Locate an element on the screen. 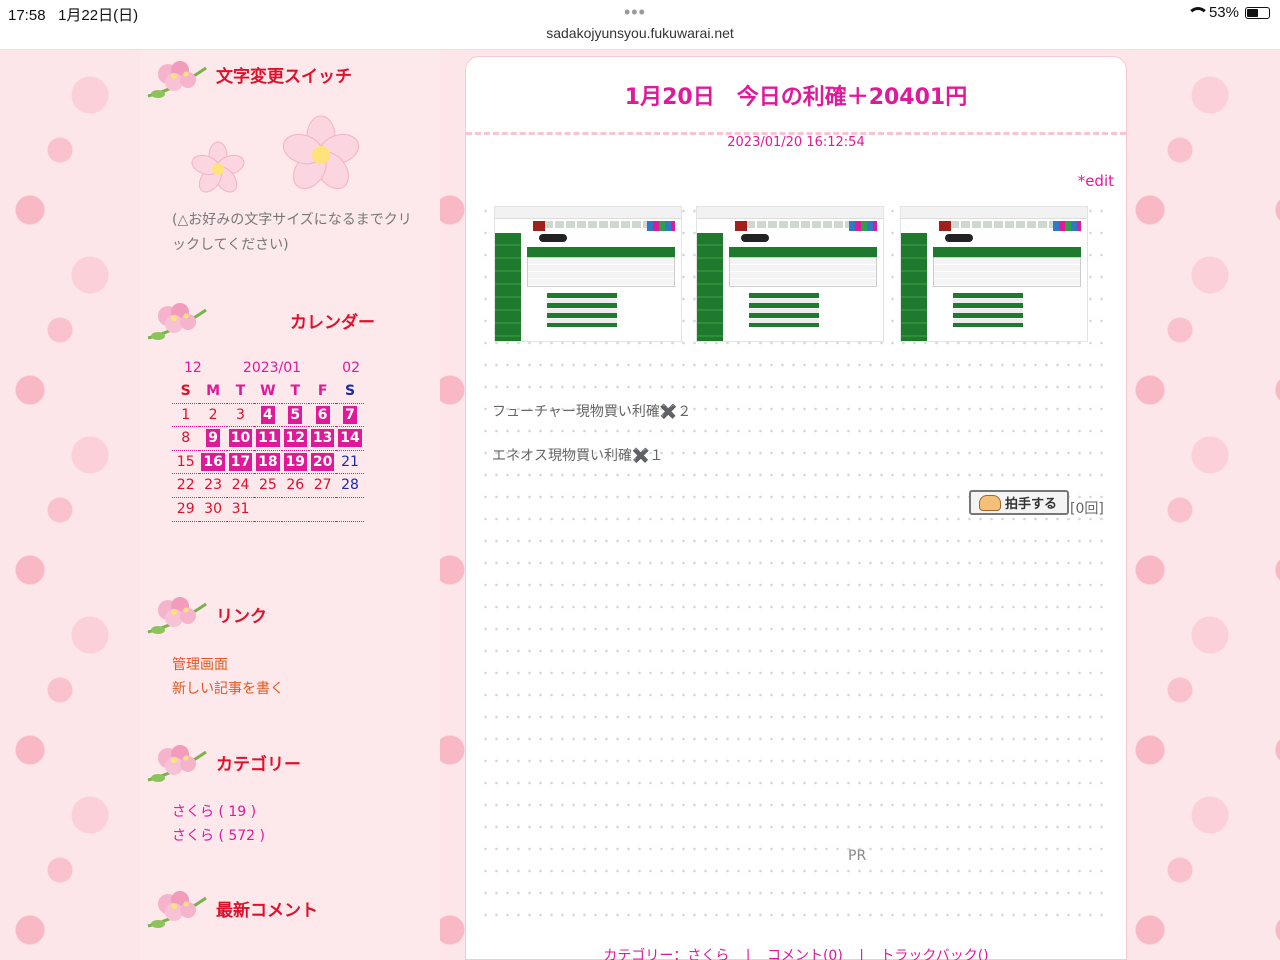  calendar-day-link: 5 is located at coordinates (295, 414).